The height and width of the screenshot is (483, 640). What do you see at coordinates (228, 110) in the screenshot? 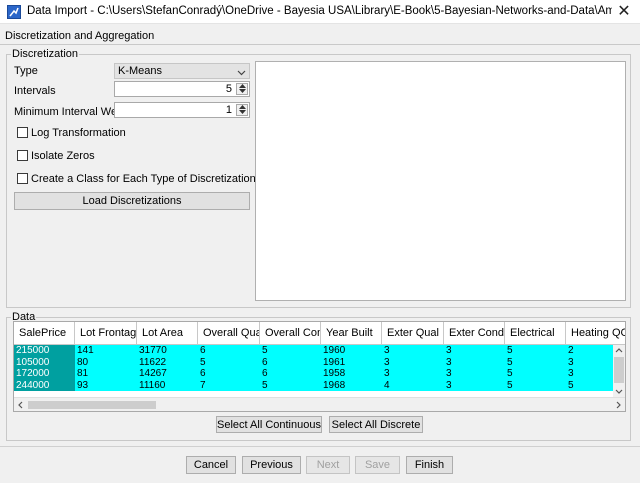
I see `min-weight-value: 1` at bounding box center [228, 110].